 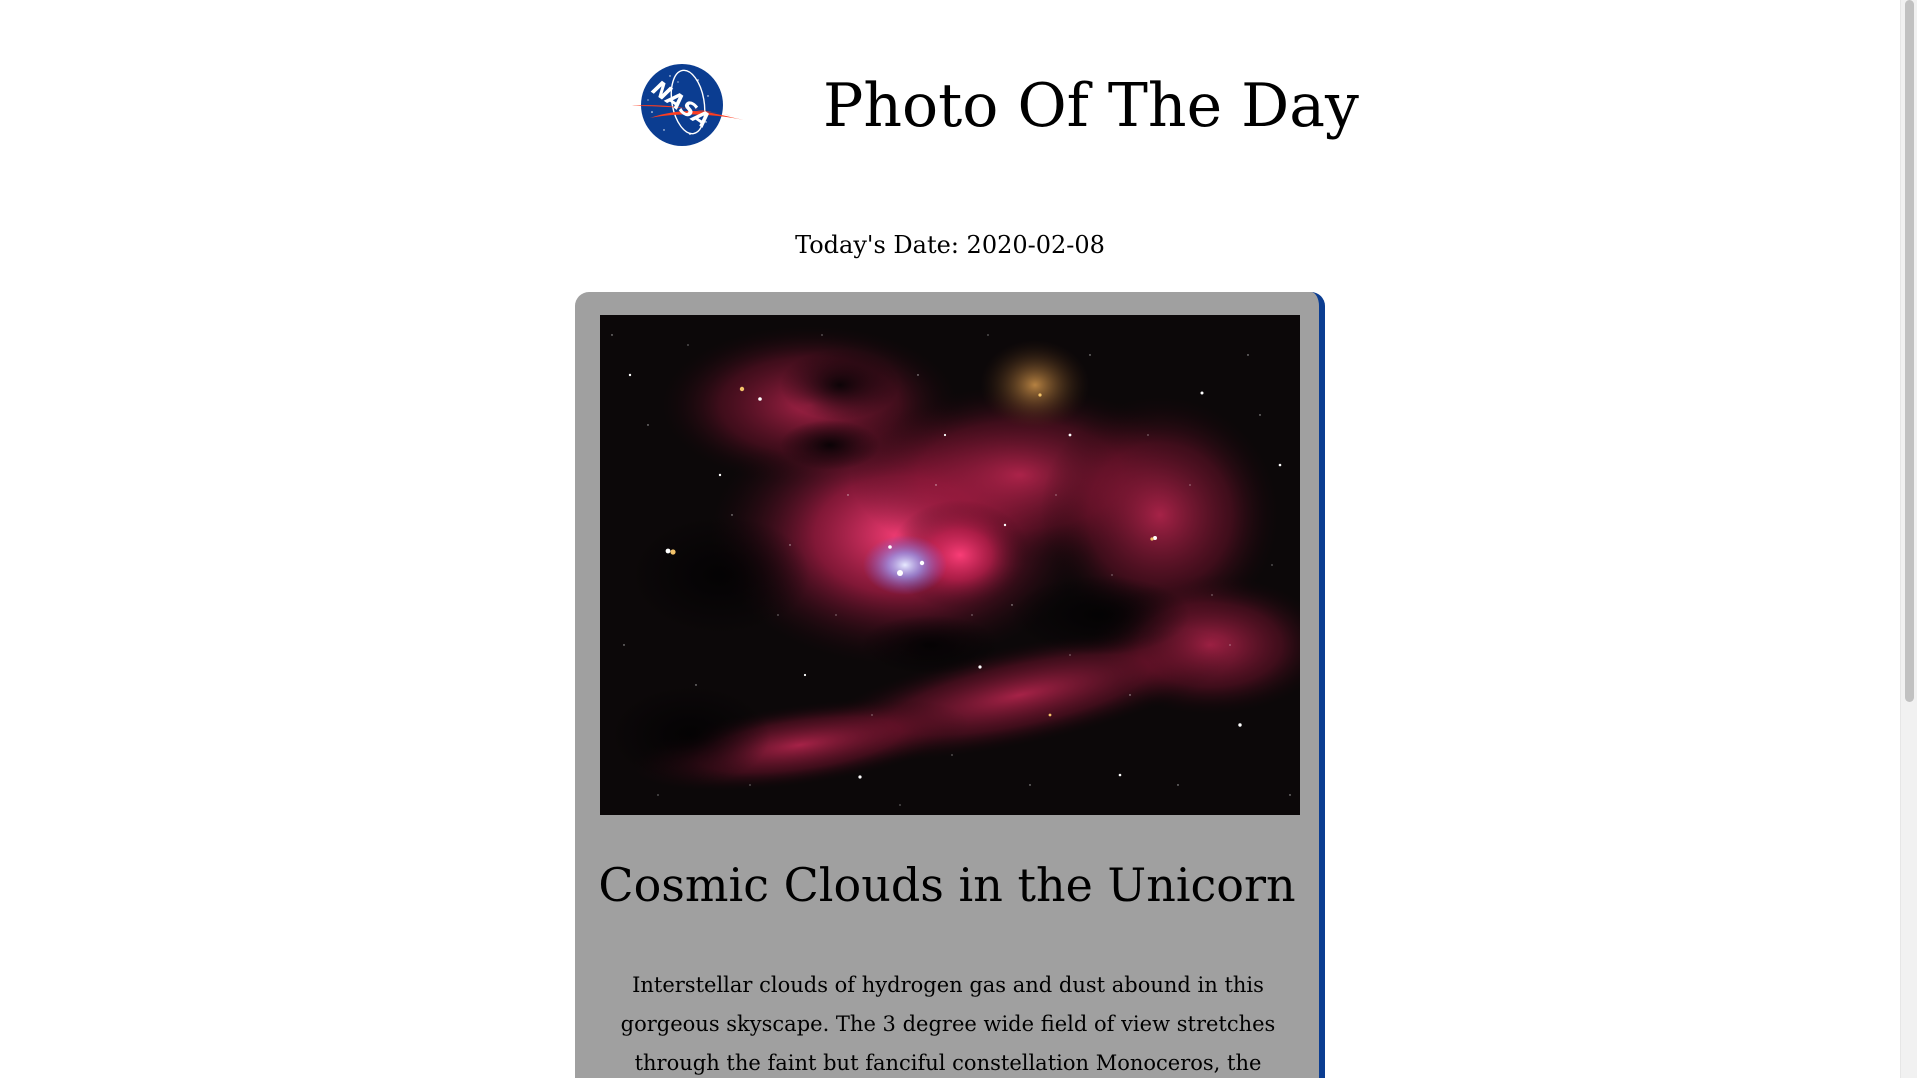 I want to click on page-title: Photo Of The Day, so click(x=1091, y=106).